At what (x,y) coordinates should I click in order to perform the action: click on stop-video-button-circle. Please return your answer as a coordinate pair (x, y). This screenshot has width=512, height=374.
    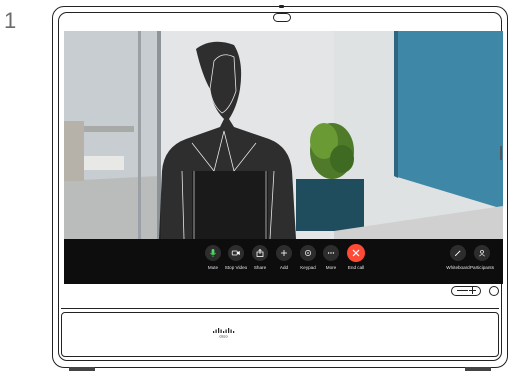
    Looking at the image, I should click on (236, 253).